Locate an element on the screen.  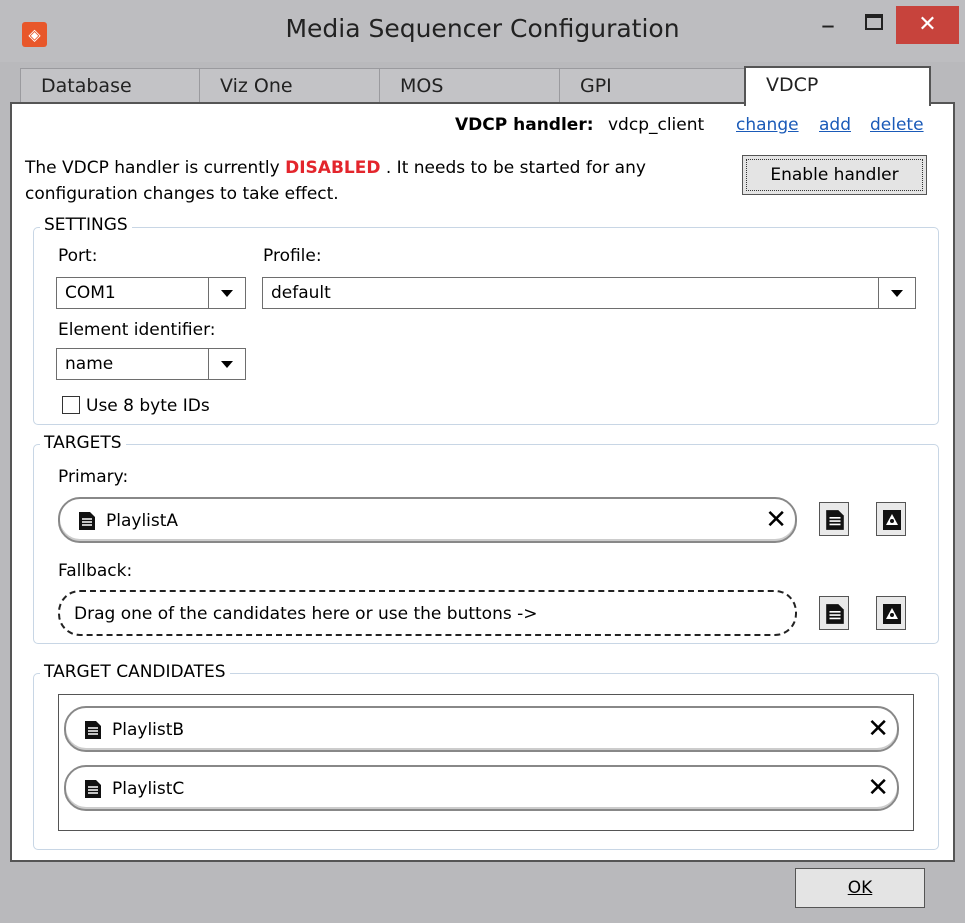
profile-value: default is located at coordinates (301, 293).